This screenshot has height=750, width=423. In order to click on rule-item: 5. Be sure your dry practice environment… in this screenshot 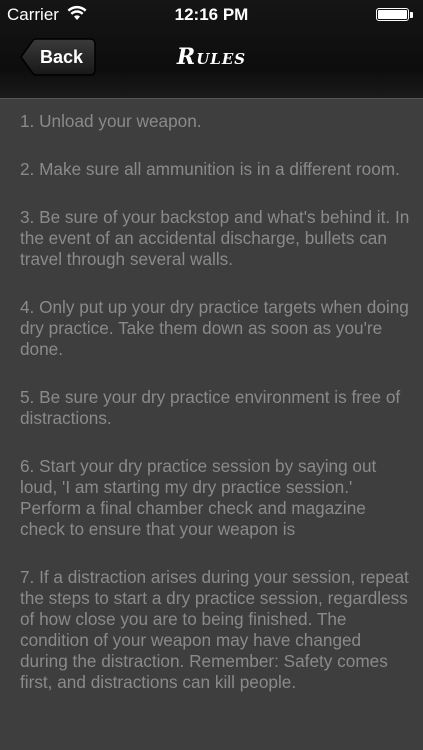, I will do `click(210, 407)`.